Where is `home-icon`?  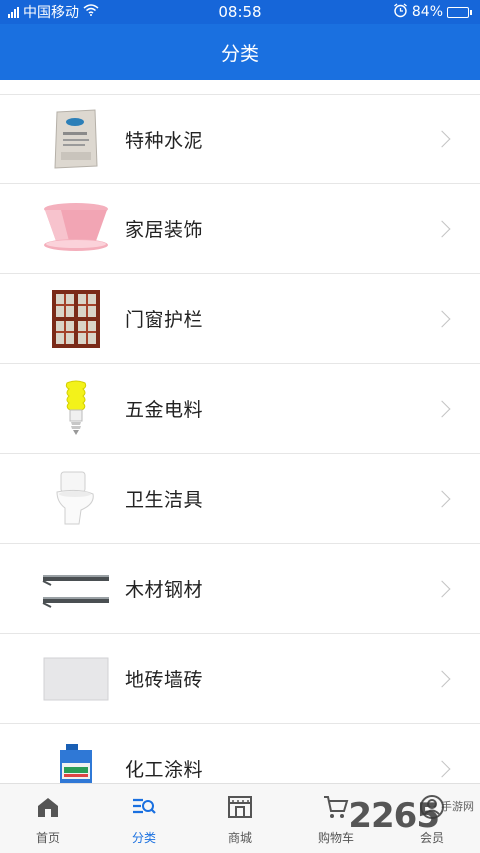 home-icon is located at coordinates (48, 811).